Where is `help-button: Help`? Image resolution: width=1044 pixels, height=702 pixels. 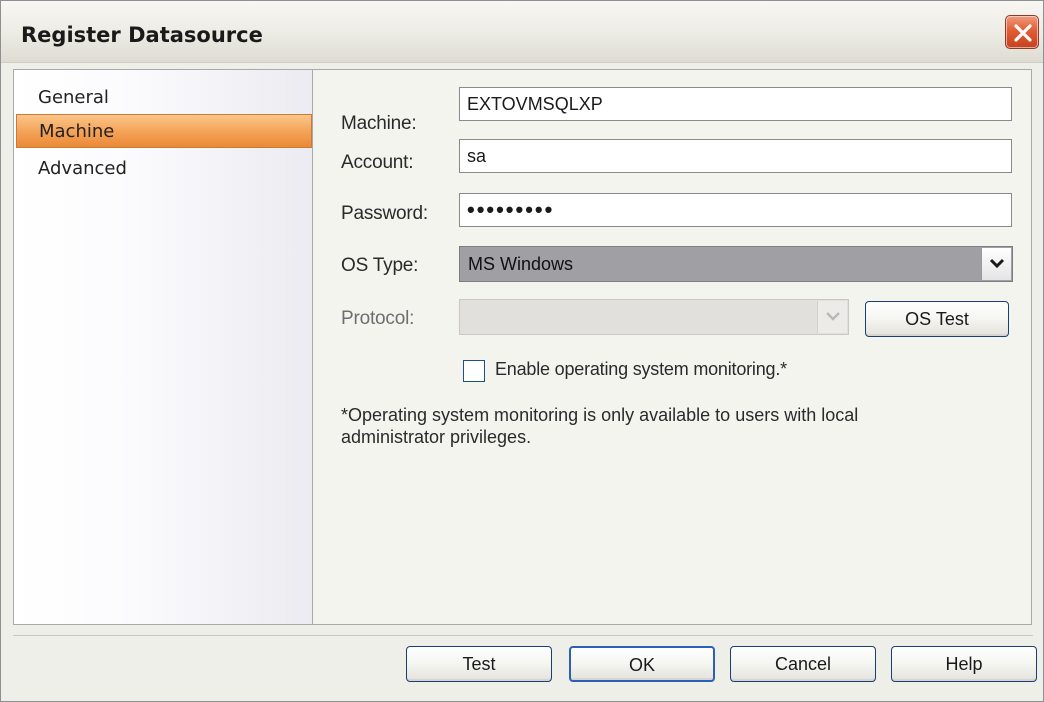
help-button: Help is located at coordinates (964, 664).